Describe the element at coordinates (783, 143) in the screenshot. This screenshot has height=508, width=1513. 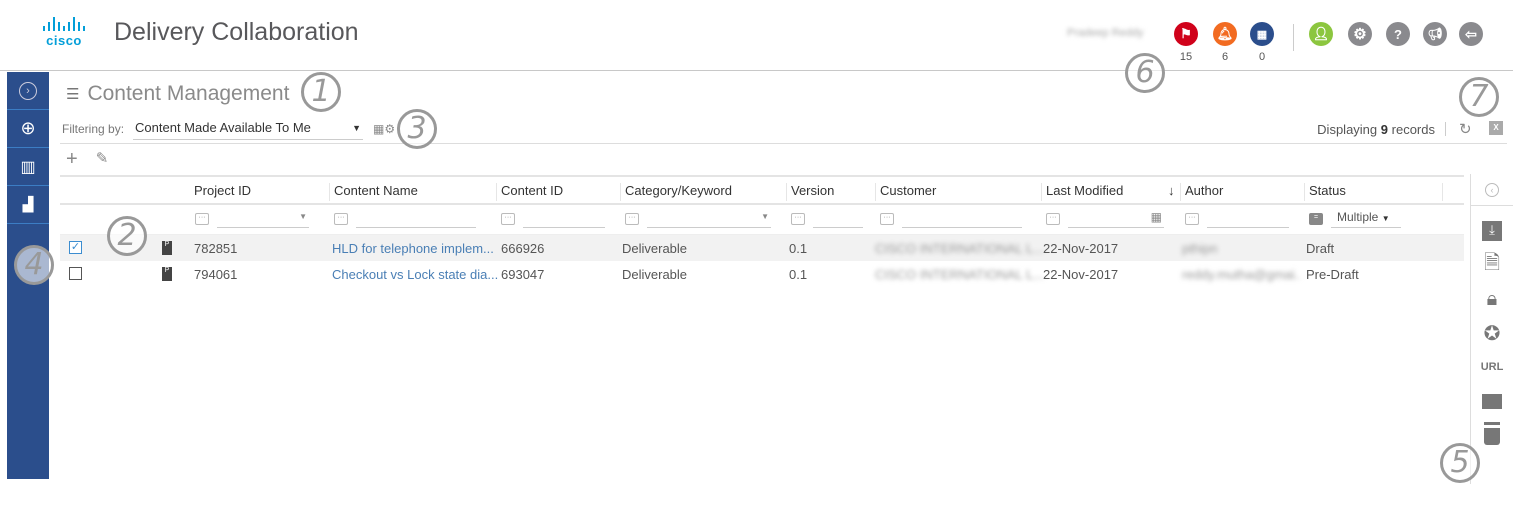
I see `divider` at that location.